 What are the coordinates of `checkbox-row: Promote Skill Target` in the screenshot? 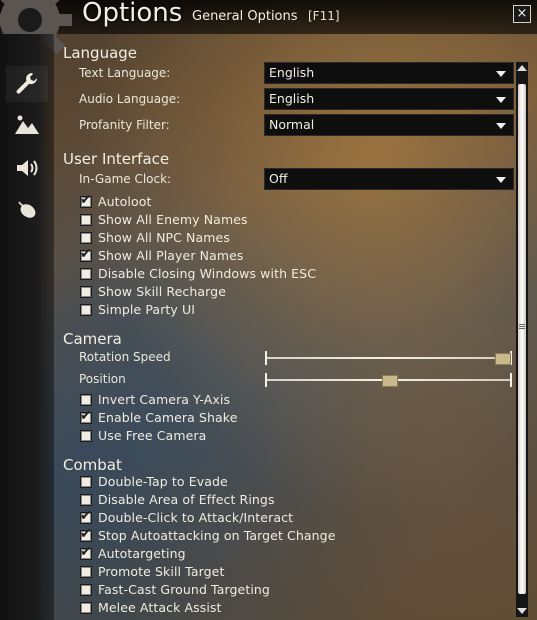 It's located at (152, 571).